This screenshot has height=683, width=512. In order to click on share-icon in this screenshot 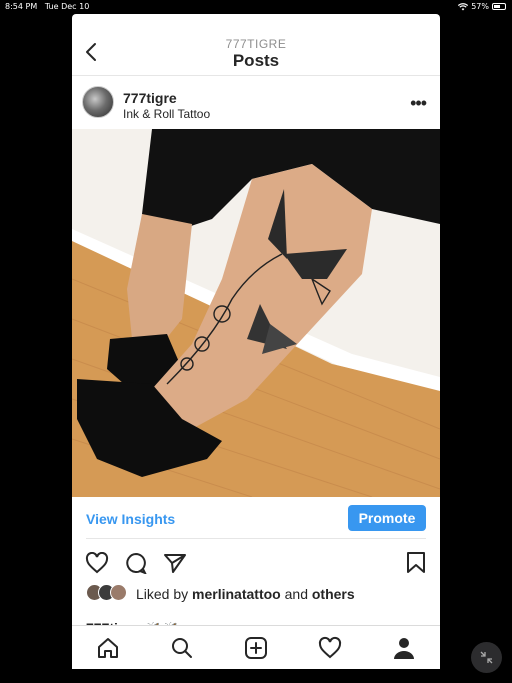, I will do `click(175, 563)`.